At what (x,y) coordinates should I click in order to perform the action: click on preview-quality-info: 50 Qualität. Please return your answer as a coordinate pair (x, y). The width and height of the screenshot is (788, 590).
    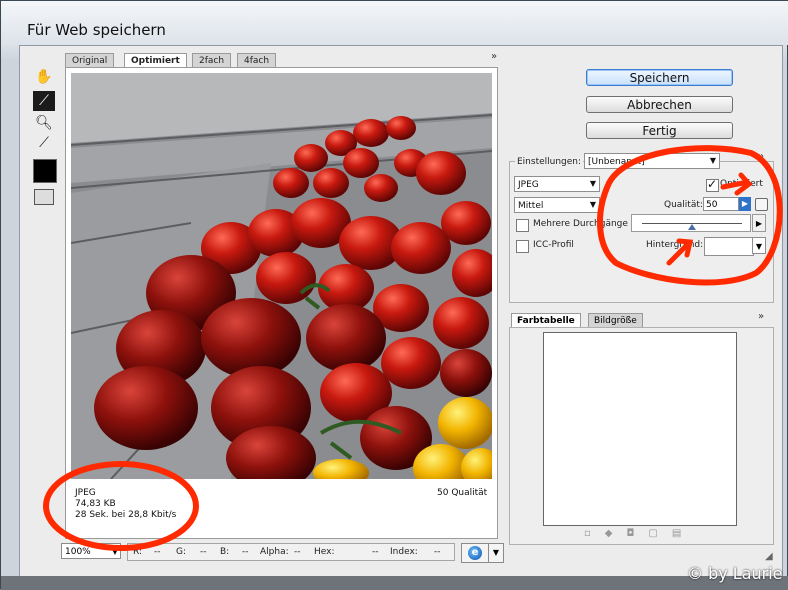
    Looking at the image, I should click on (462, 493).